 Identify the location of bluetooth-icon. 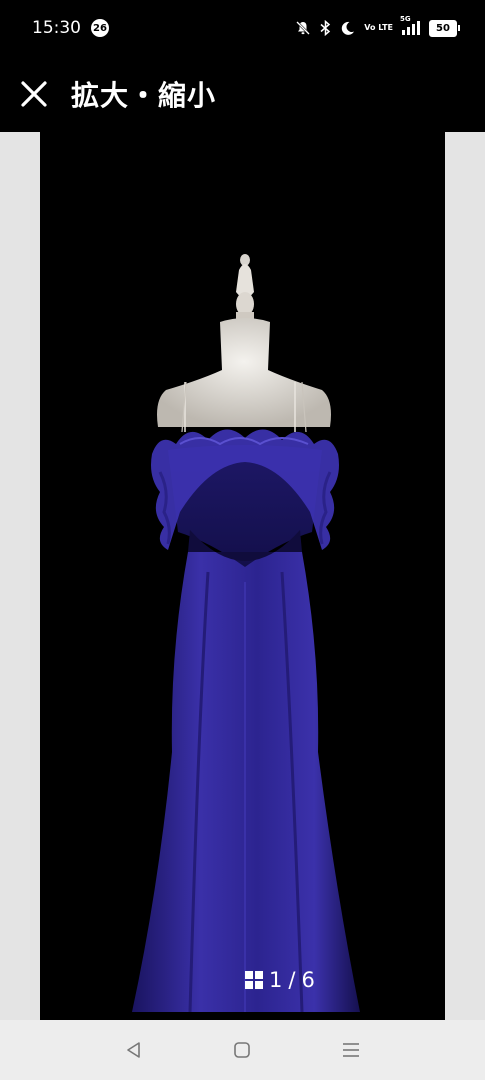
(325, 28).